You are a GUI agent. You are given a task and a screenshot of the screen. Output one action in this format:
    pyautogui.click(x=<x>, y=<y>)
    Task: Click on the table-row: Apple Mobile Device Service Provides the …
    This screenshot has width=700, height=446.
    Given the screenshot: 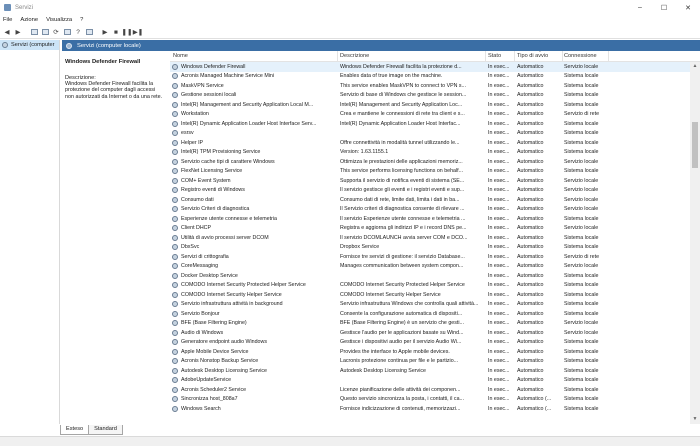 What is the action you would take?
    pyautogui.click(x=435, y=352)
    